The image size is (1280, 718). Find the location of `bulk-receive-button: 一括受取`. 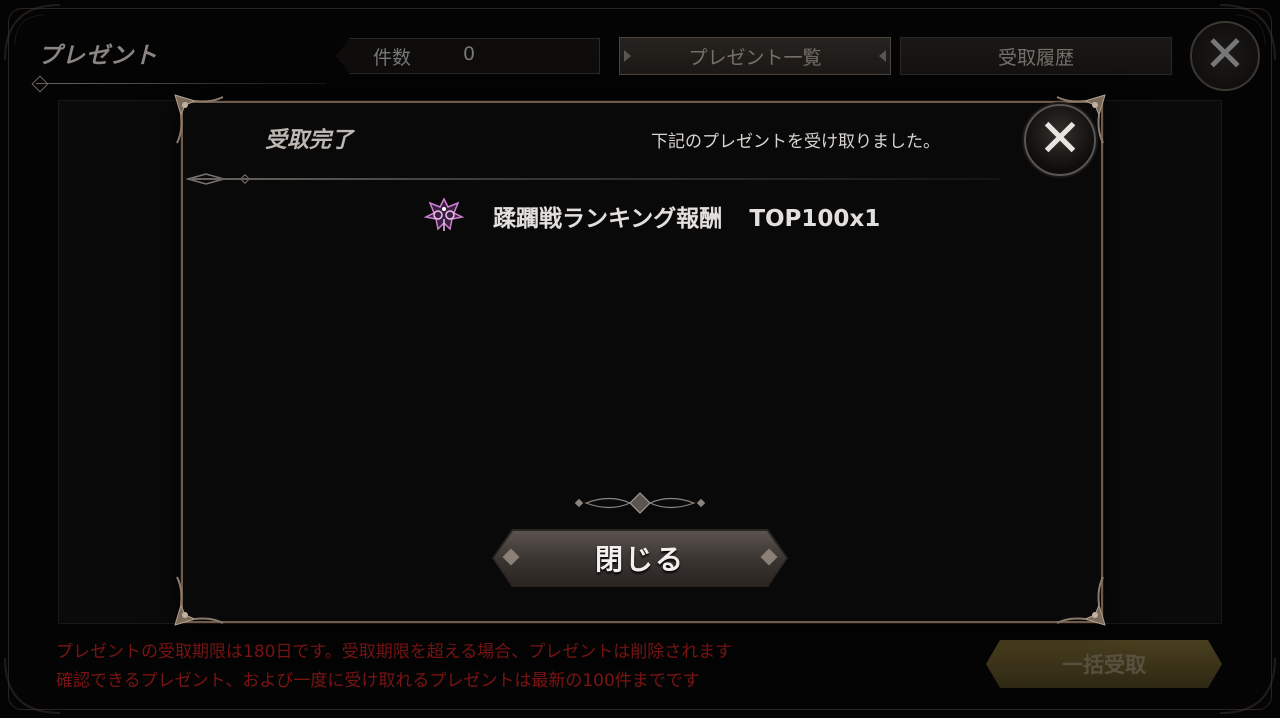

bulk-receive-button: 一括受取 is located at coordinates (1104, 664).